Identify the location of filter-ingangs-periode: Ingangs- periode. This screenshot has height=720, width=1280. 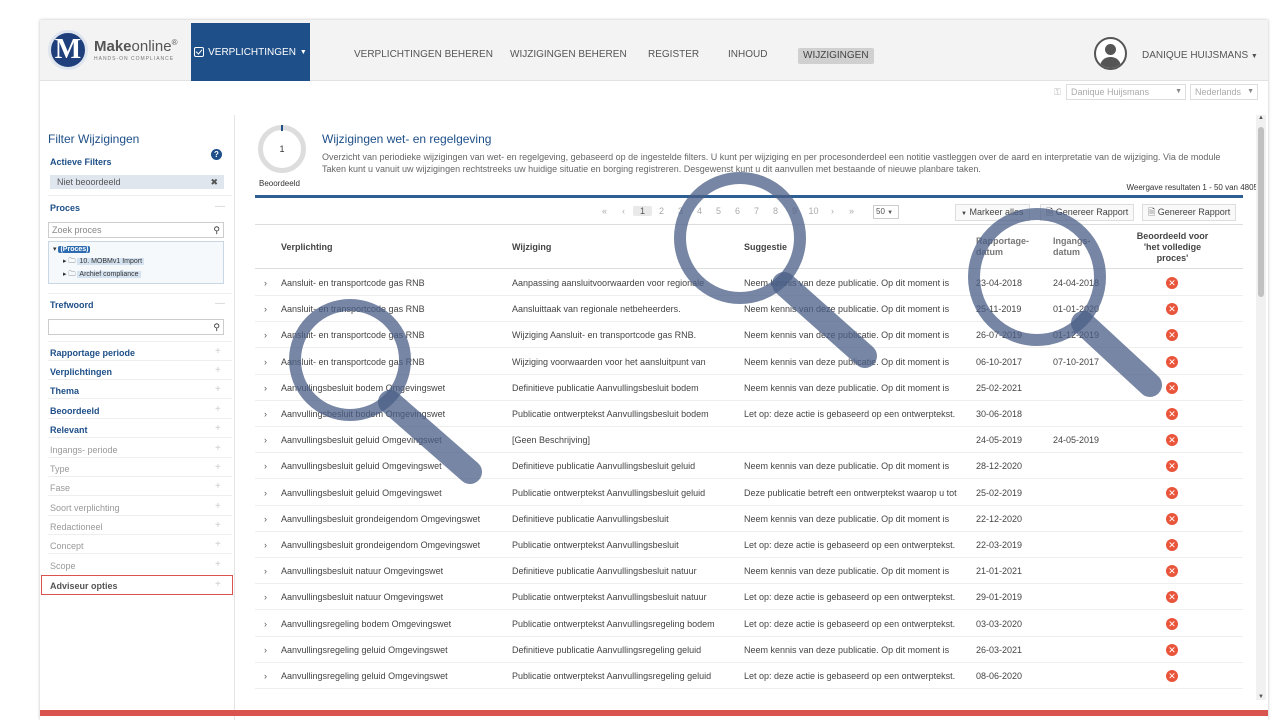
(84, 450).